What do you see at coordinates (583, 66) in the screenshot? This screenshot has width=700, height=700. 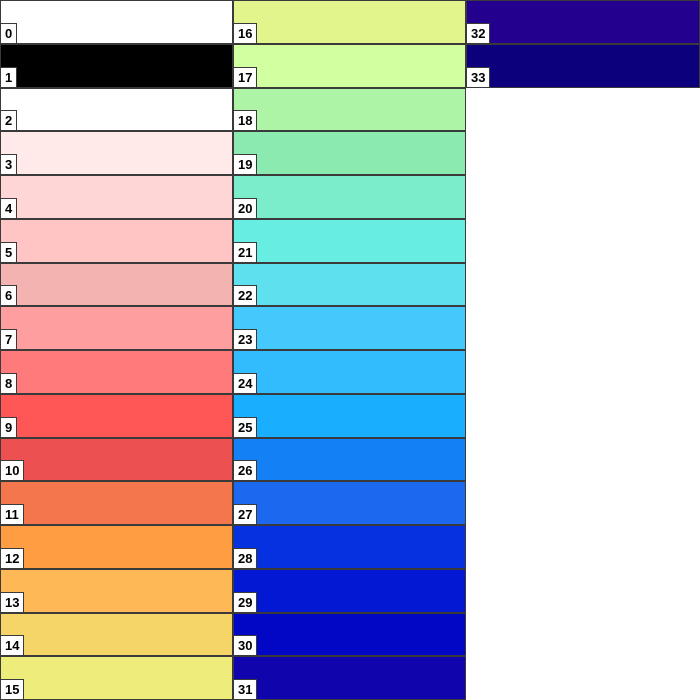 I see `color-swatch-33: 33` at bounding box center [583, 66].